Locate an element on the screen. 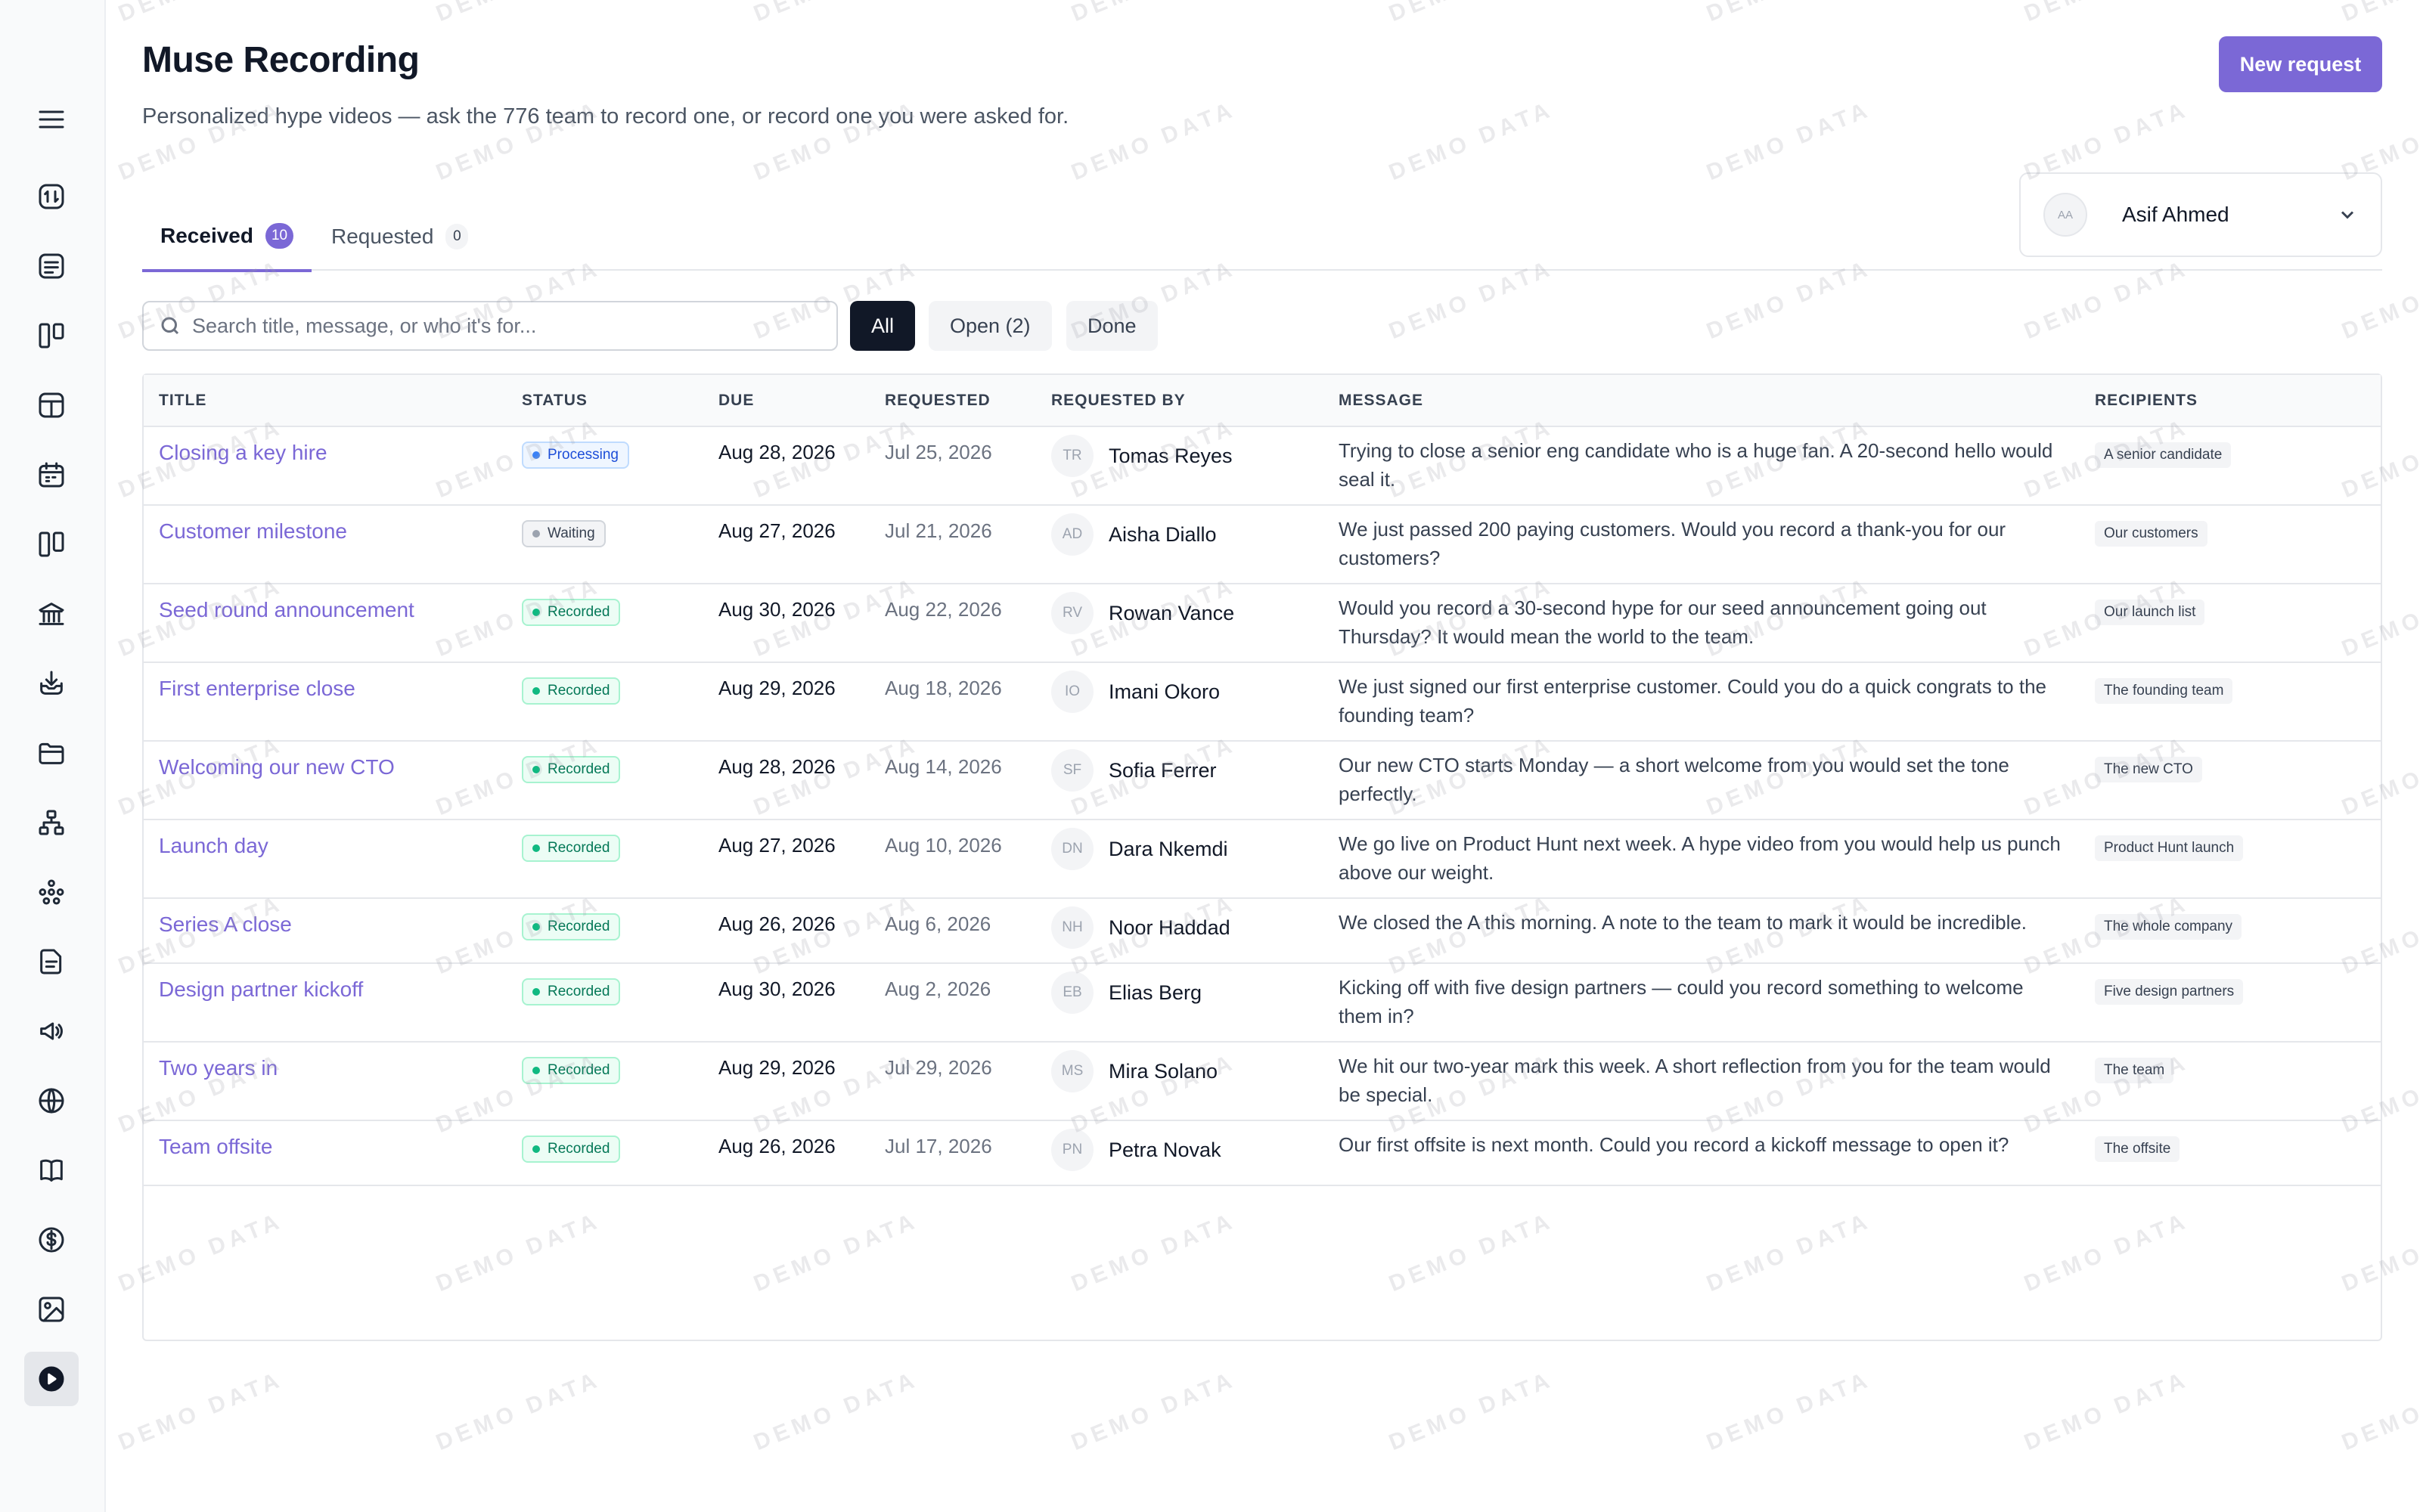  dollar-icon is located at coordinates (51, 1240).